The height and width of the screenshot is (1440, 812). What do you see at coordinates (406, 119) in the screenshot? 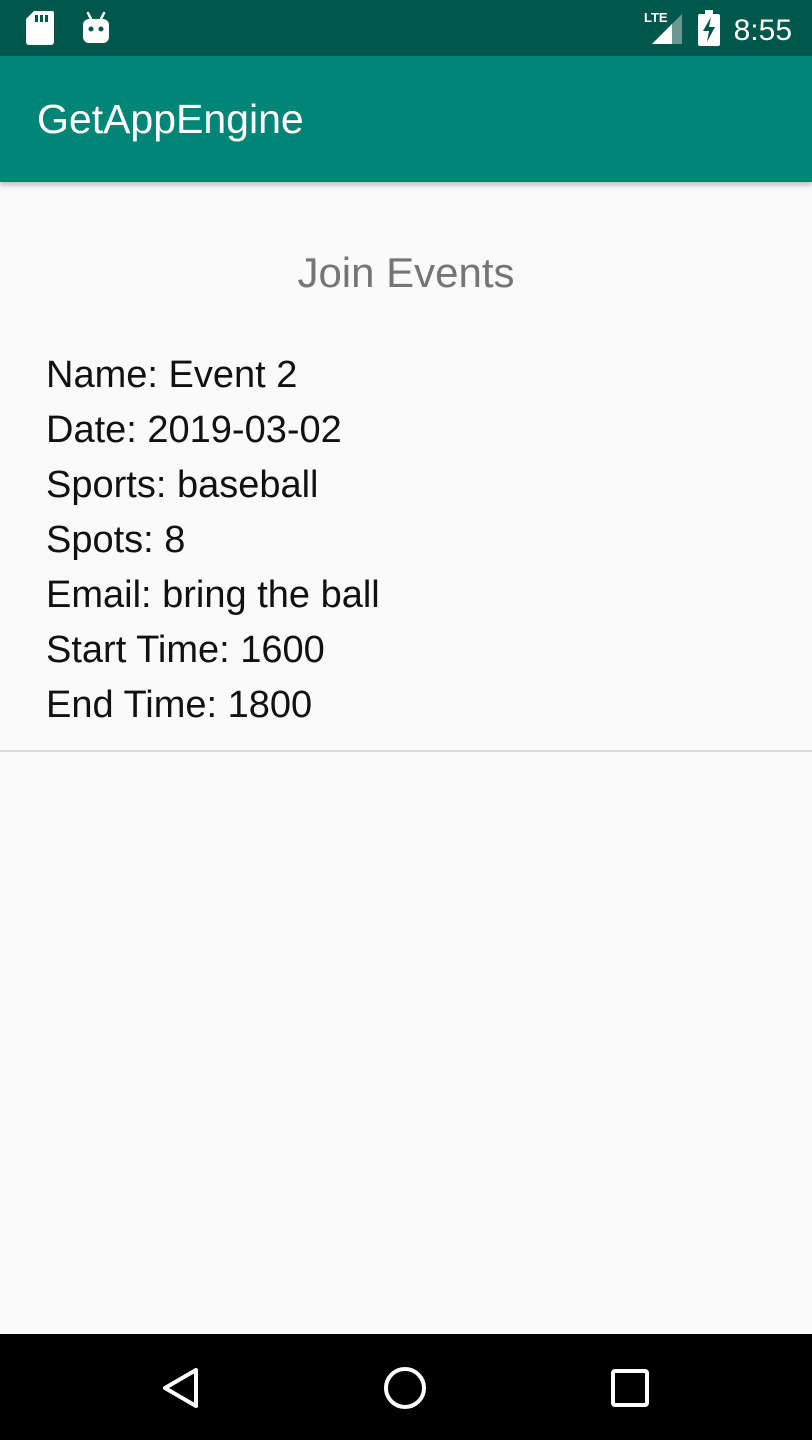
I see `app-bar: GetAppEngine` at bounding box center [406, 119].